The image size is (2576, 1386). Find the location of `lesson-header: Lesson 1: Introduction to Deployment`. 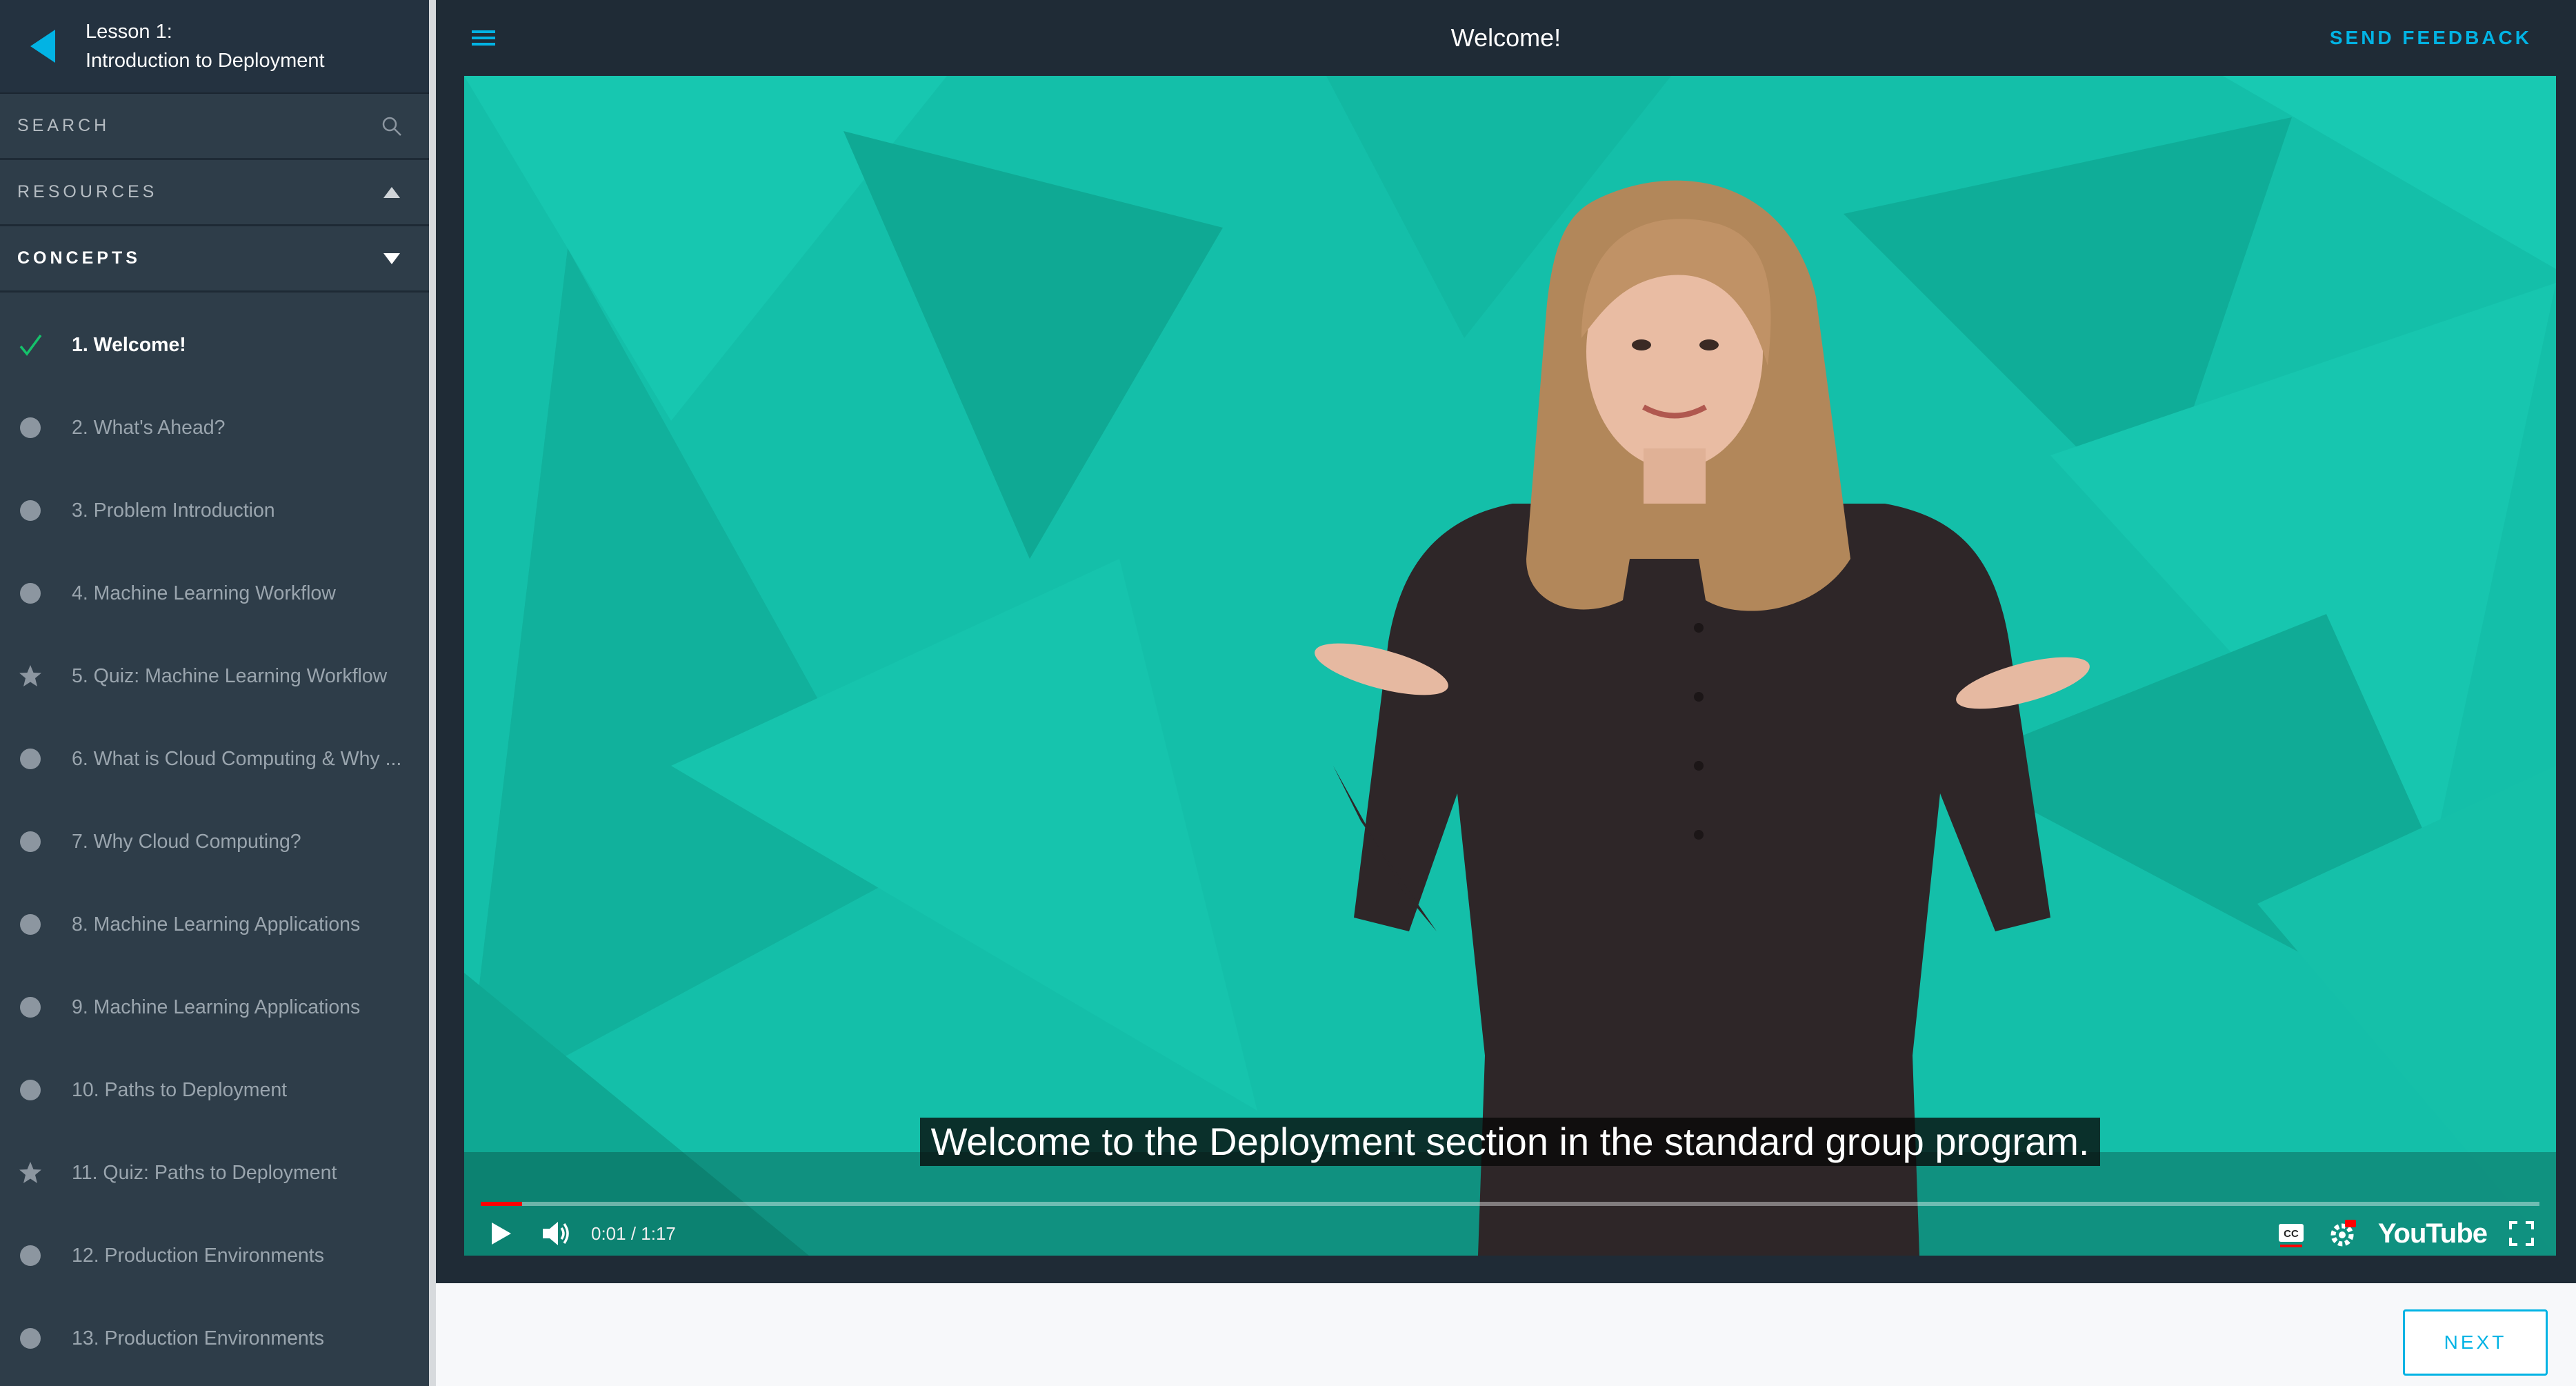

lesson-header: Lesson 1: Introduction to Deployment is located at coordinates (214, 47).